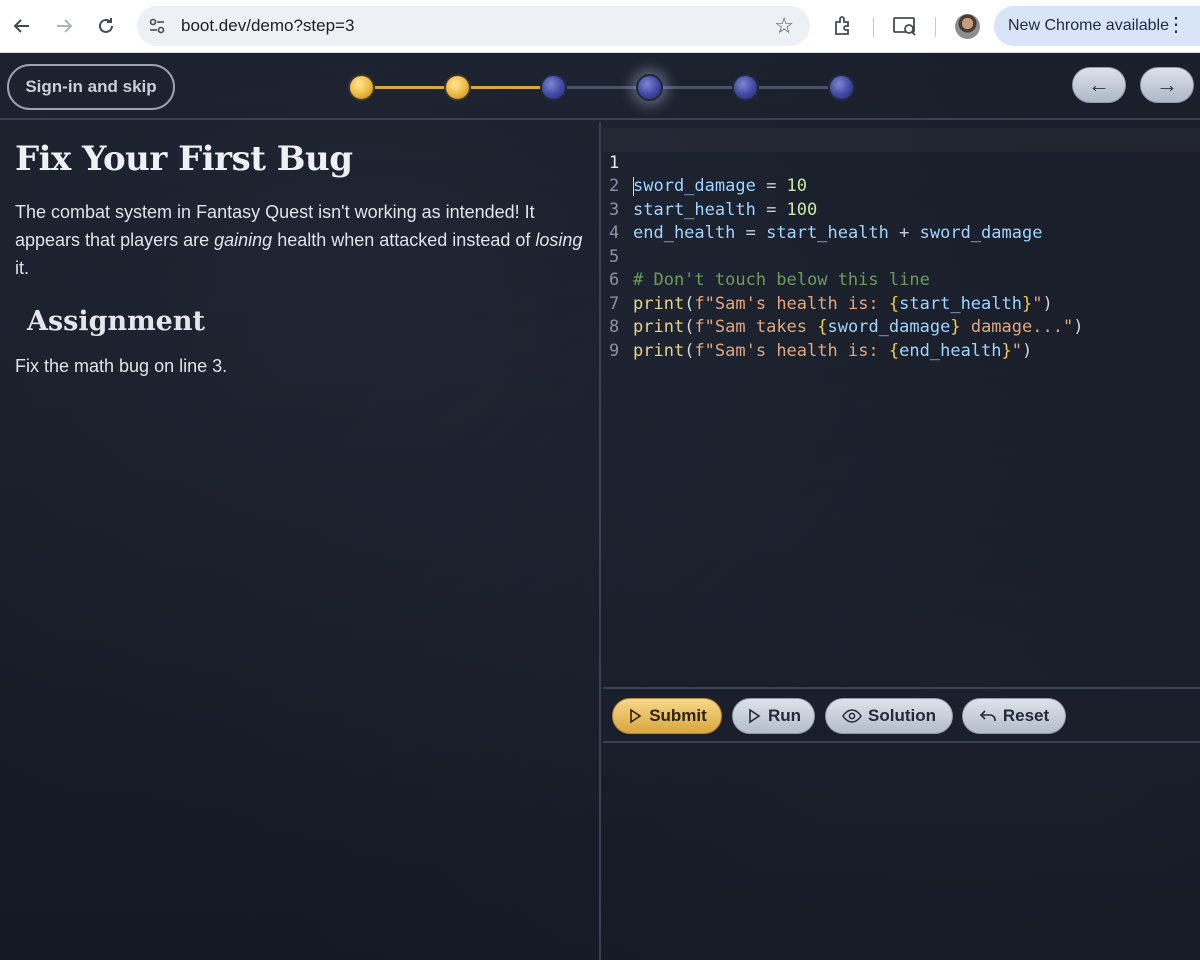 This screenshot has width=1200, height=960. What do you see at coordinates (901, 338) in the screenshot?
I see `code-line: 9` at bounding box center [901, 338].